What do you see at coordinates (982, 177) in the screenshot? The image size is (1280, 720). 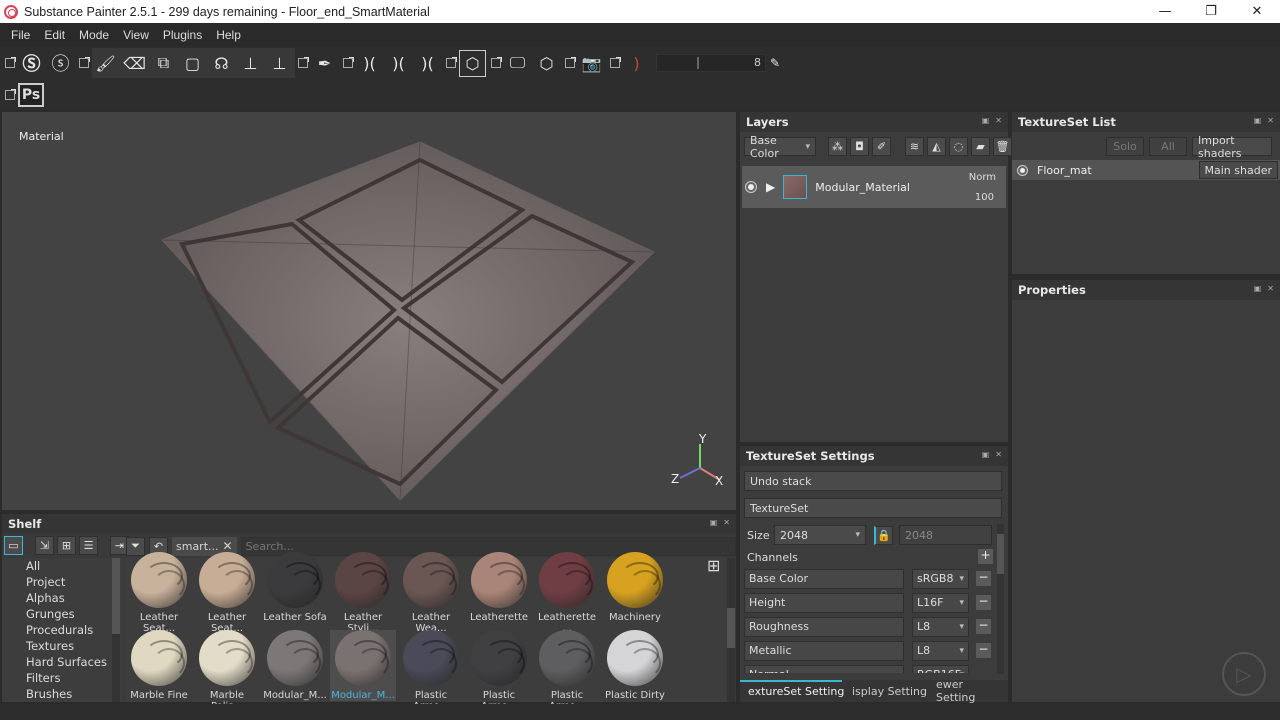 I see `layer-blend-mode: Norm` at bounding box center [982, 177].